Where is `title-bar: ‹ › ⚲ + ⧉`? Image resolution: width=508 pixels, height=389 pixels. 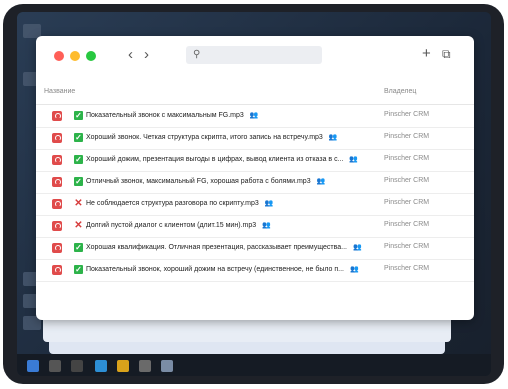 title-bar: ‹ › ⚲ + ⧉ is located at coordinates (255, 56).